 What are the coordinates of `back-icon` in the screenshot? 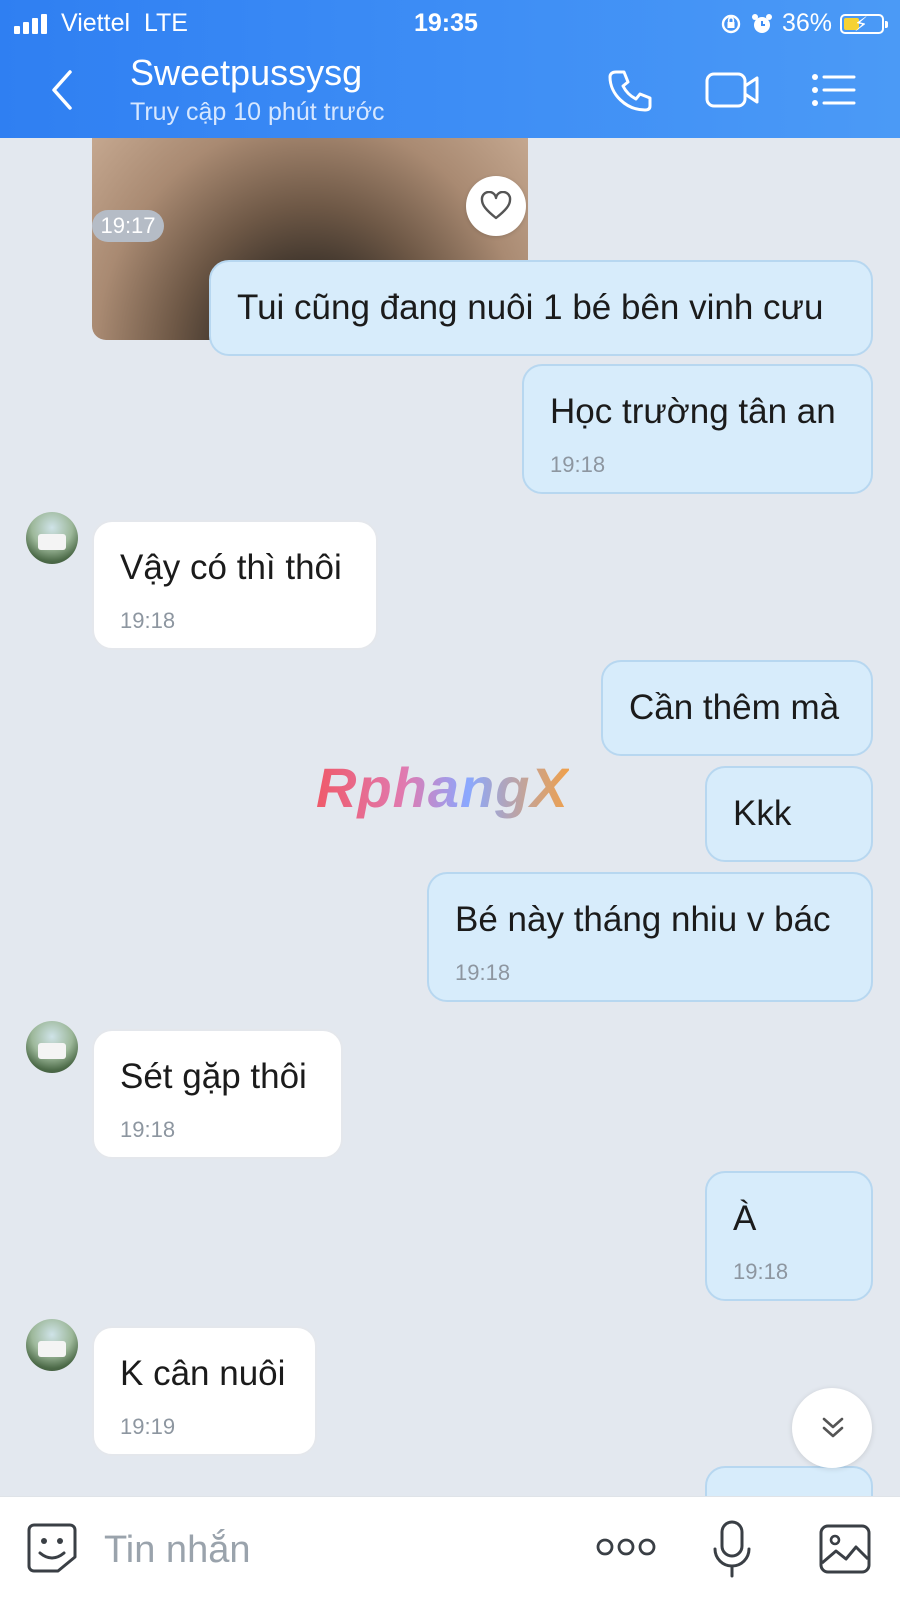 It's located at (62, 90).